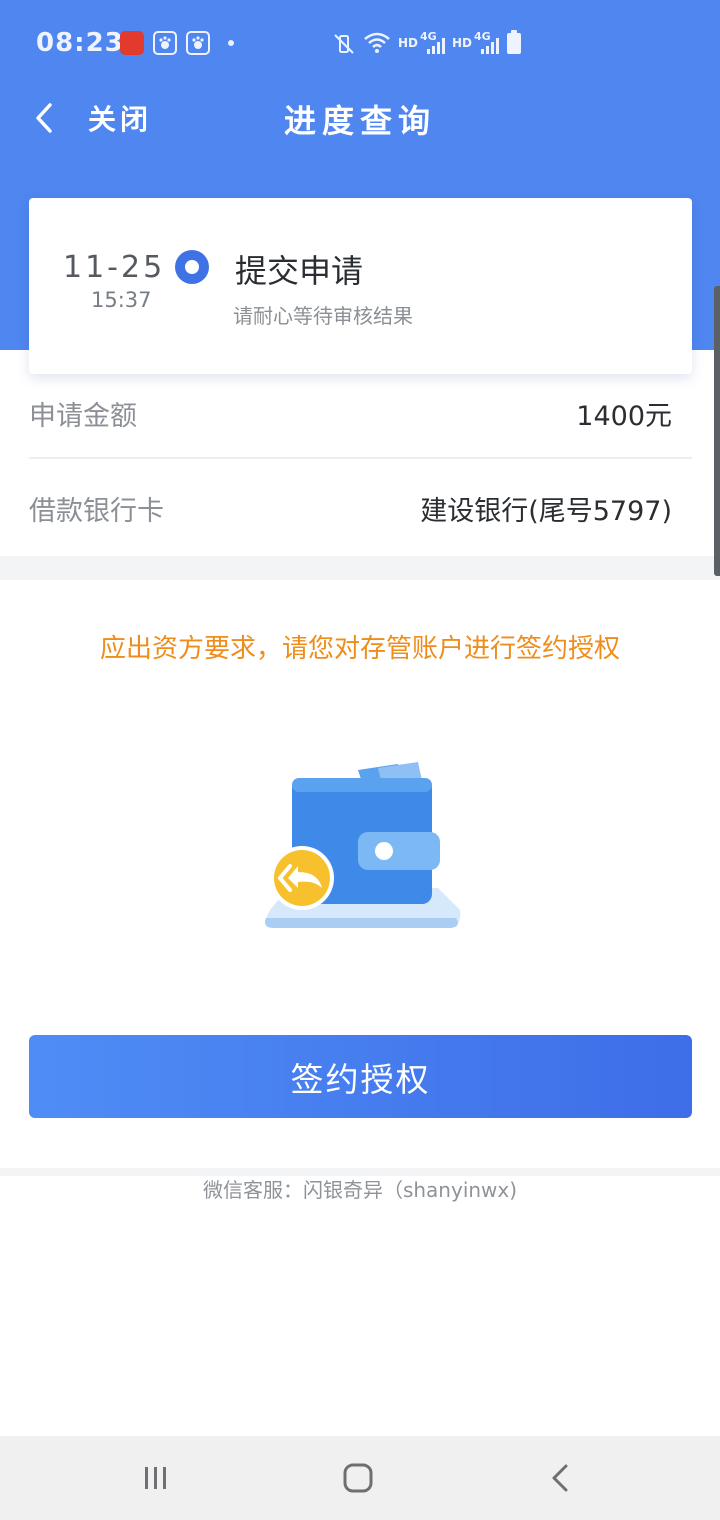  I want to click on home-icon, so click(358, 1478).